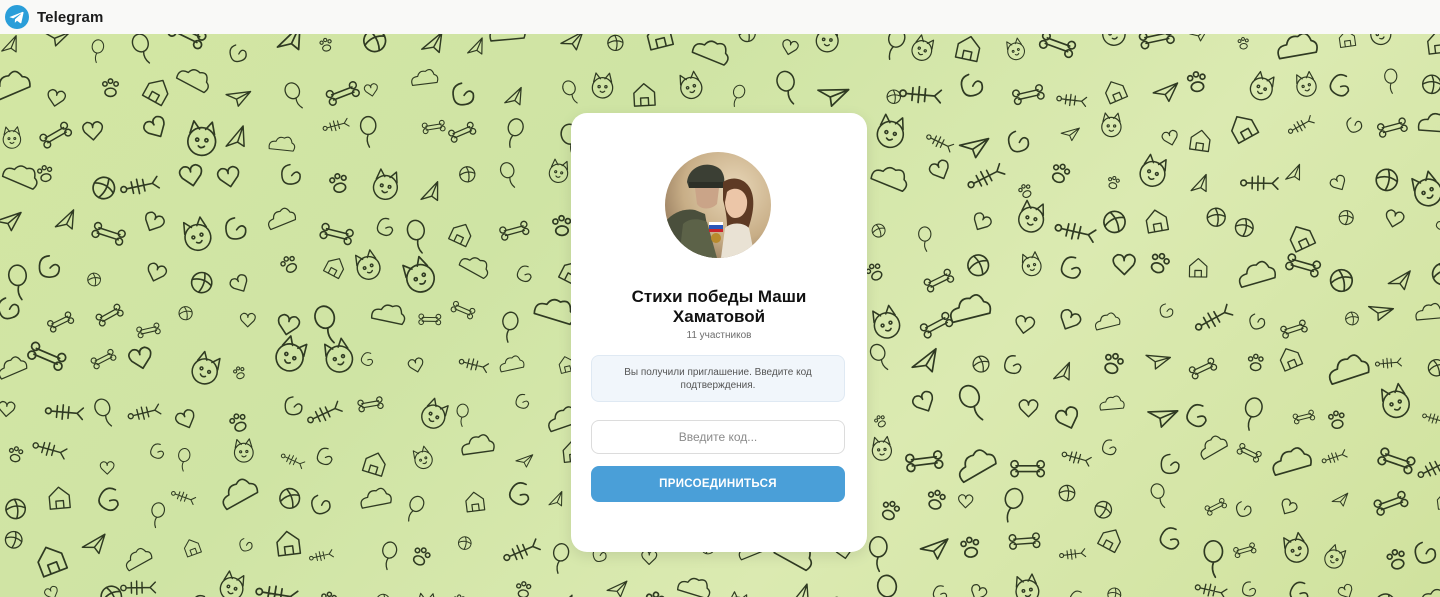 The height and width of the screenshot is (597, 1440). I want to click on join-button: ПРИСОЕДИНИТЬСЯ, so click(718, 484).